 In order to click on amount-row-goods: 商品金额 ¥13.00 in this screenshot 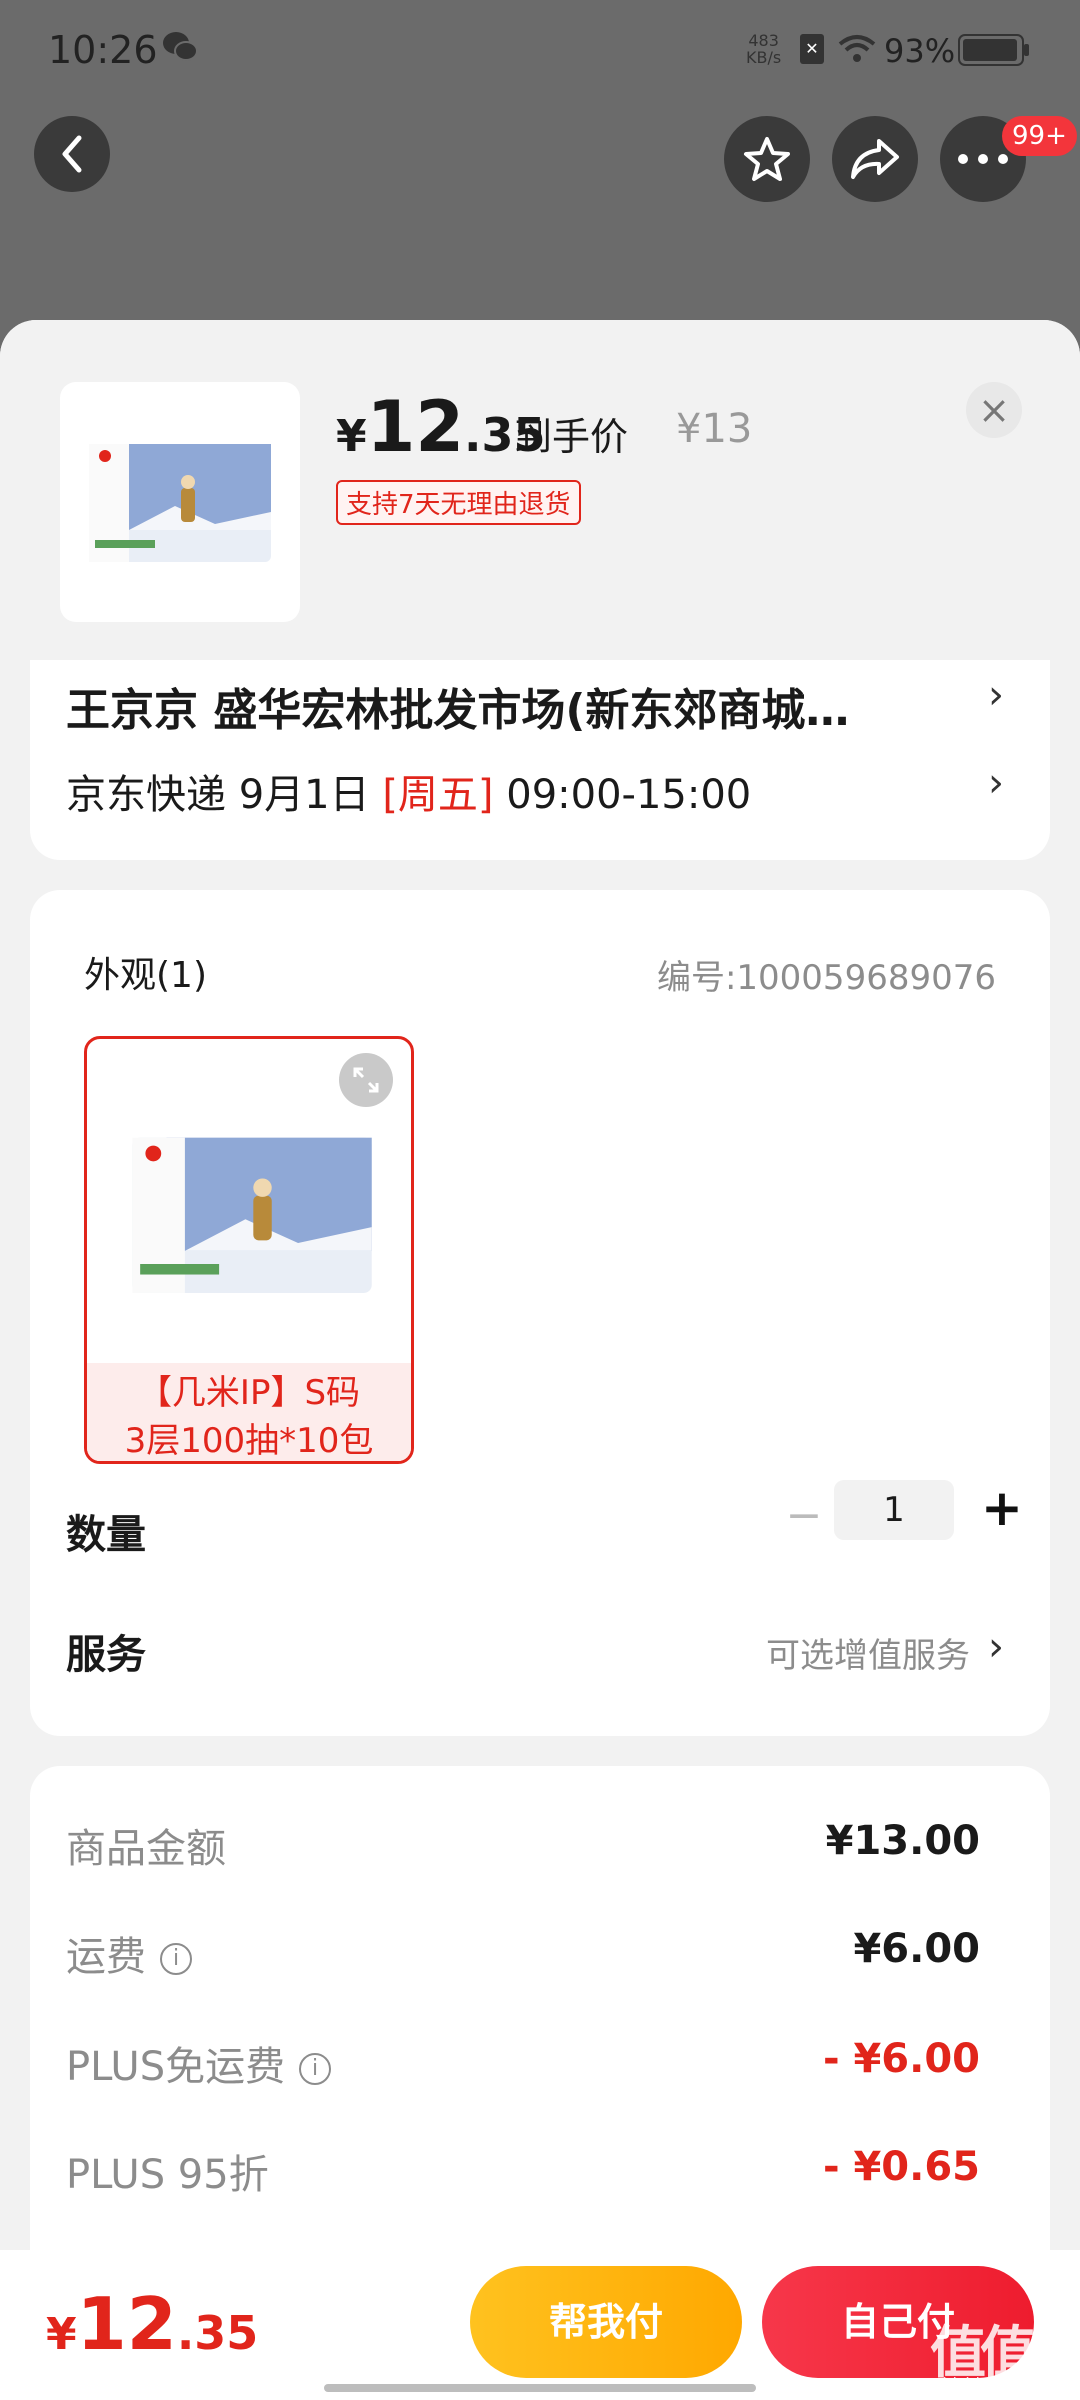, I will do `click(523, 1845)`.